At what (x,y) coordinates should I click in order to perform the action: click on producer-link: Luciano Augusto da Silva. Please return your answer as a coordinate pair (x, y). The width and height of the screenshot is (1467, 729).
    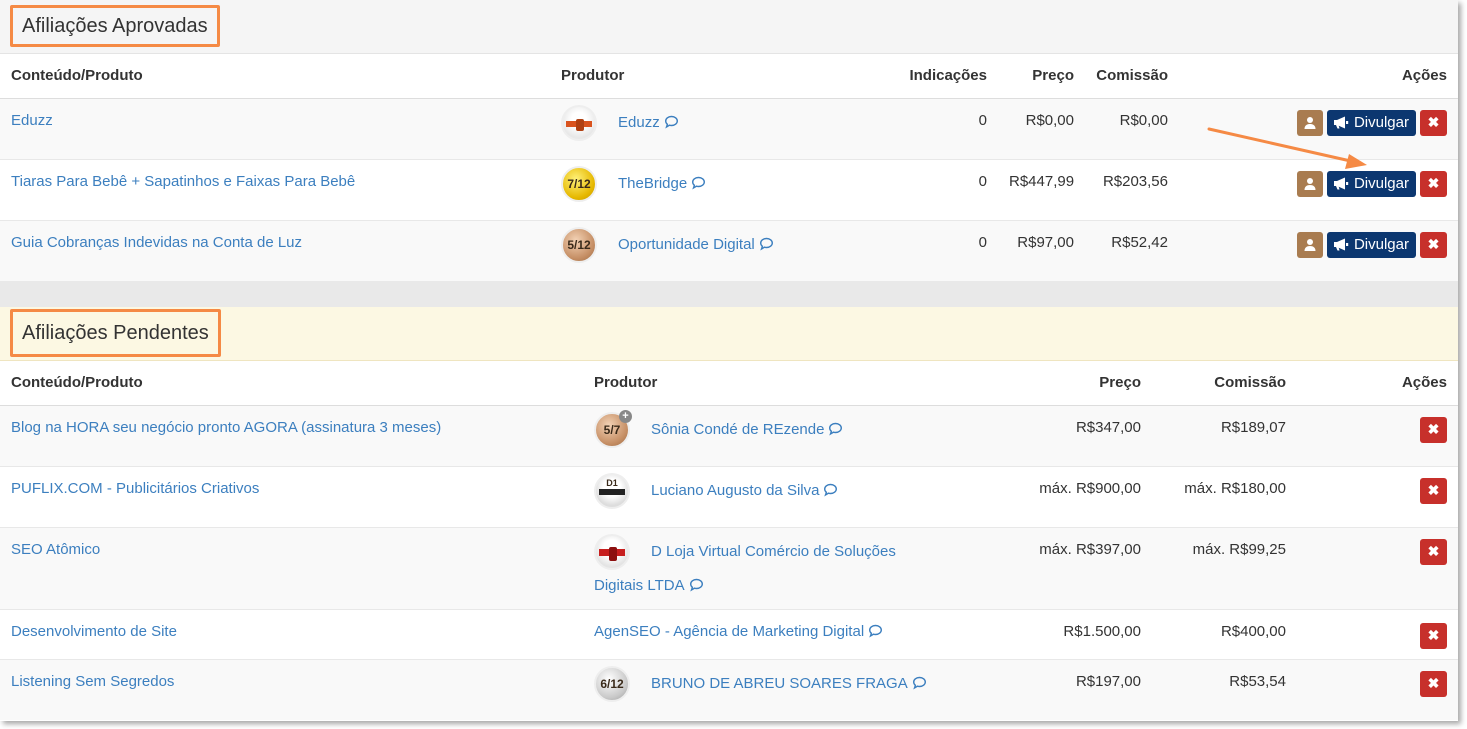
    Looking at the image, I should click on (744, 490).